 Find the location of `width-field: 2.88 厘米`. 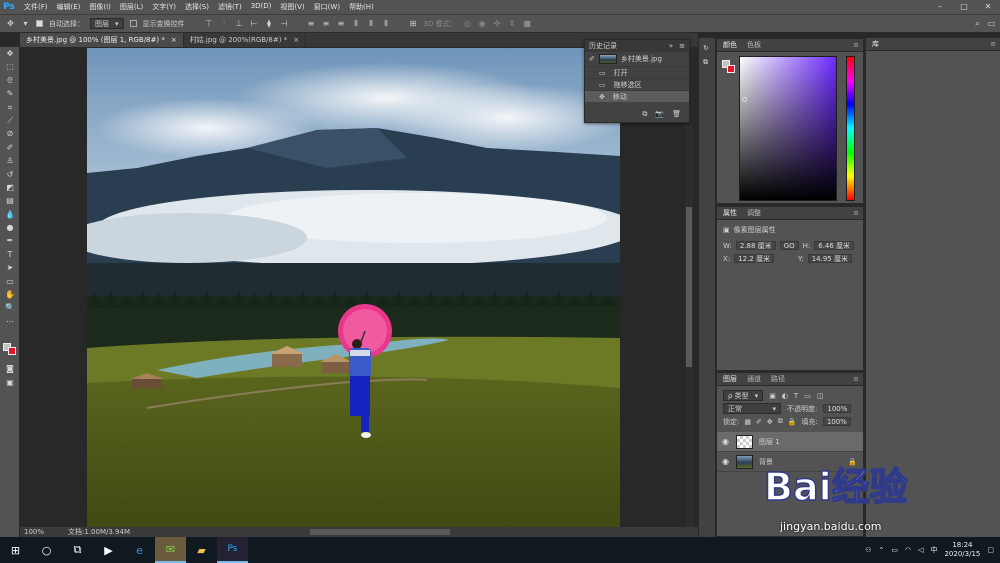

width-field: 2.88 厘米 is located at coordinates (755, 245).